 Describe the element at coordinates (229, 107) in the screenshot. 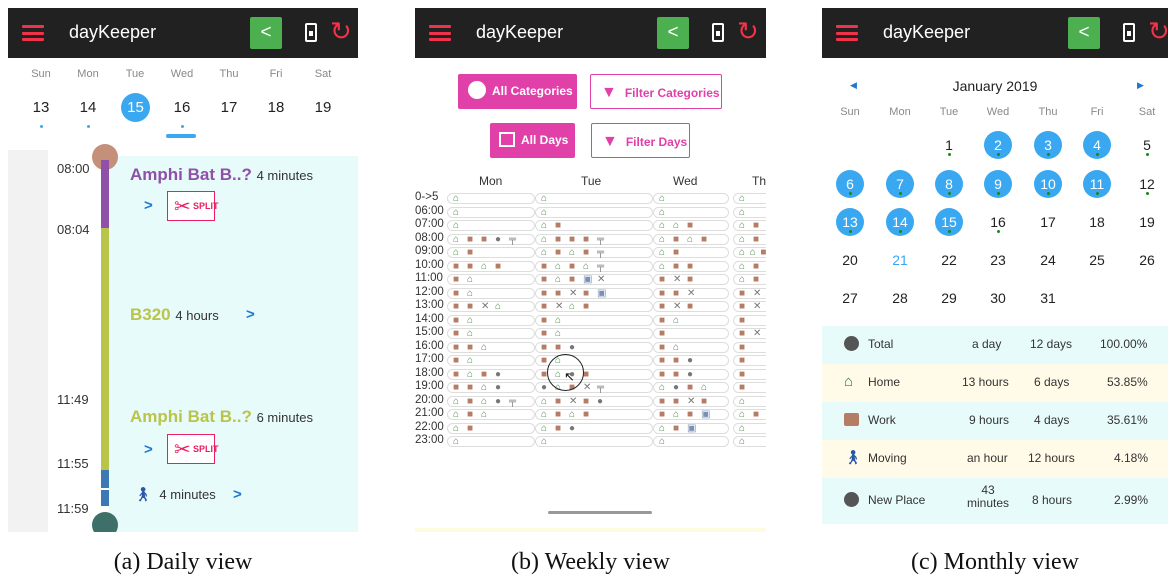

I see `day-number: 17` at that location.